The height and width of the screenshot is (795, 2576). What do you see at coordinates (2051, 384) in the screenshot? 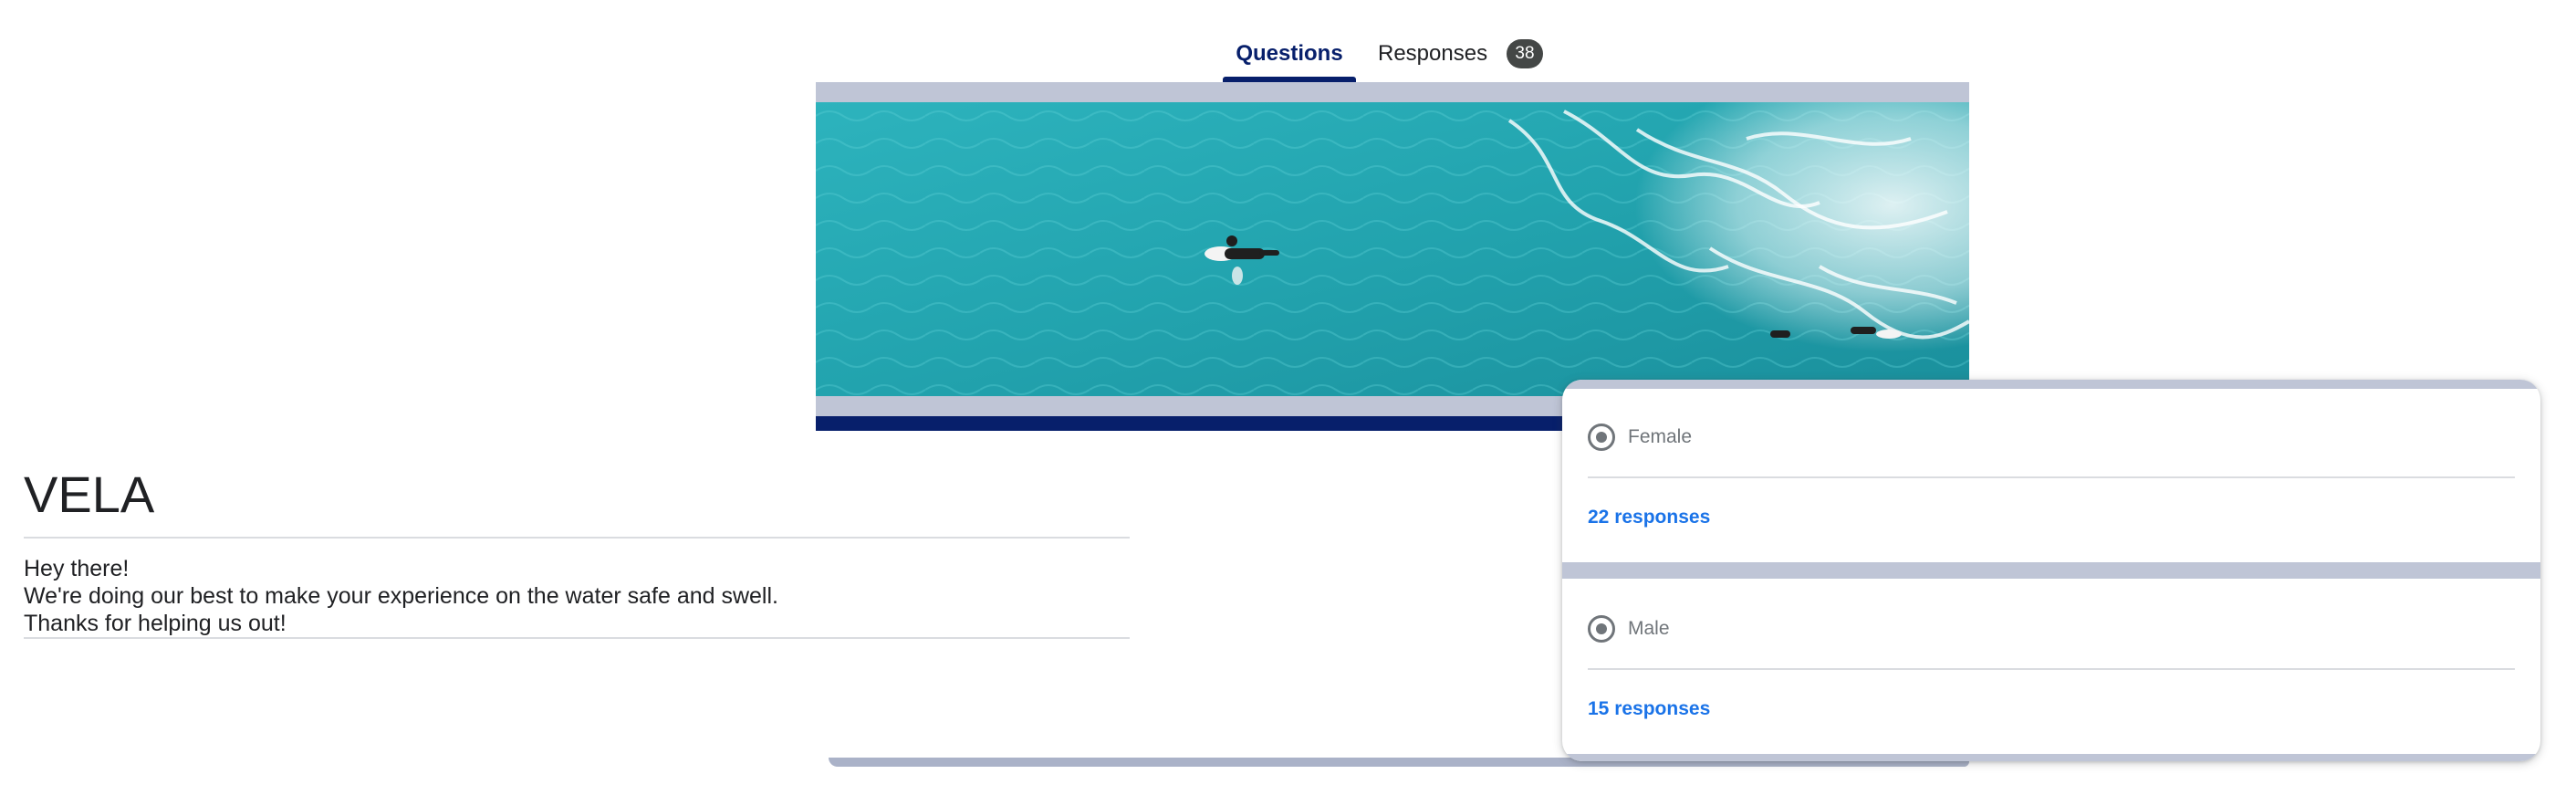
I see `panel-top-strip` at bounding box center [2051, 384].